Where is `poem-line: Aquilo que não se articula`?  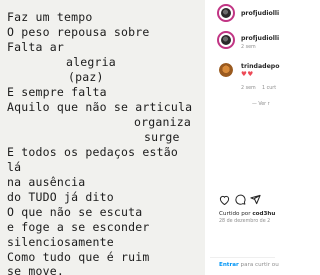
poem-line: Aquilo que não se articula is located at coordinates (100, 107).